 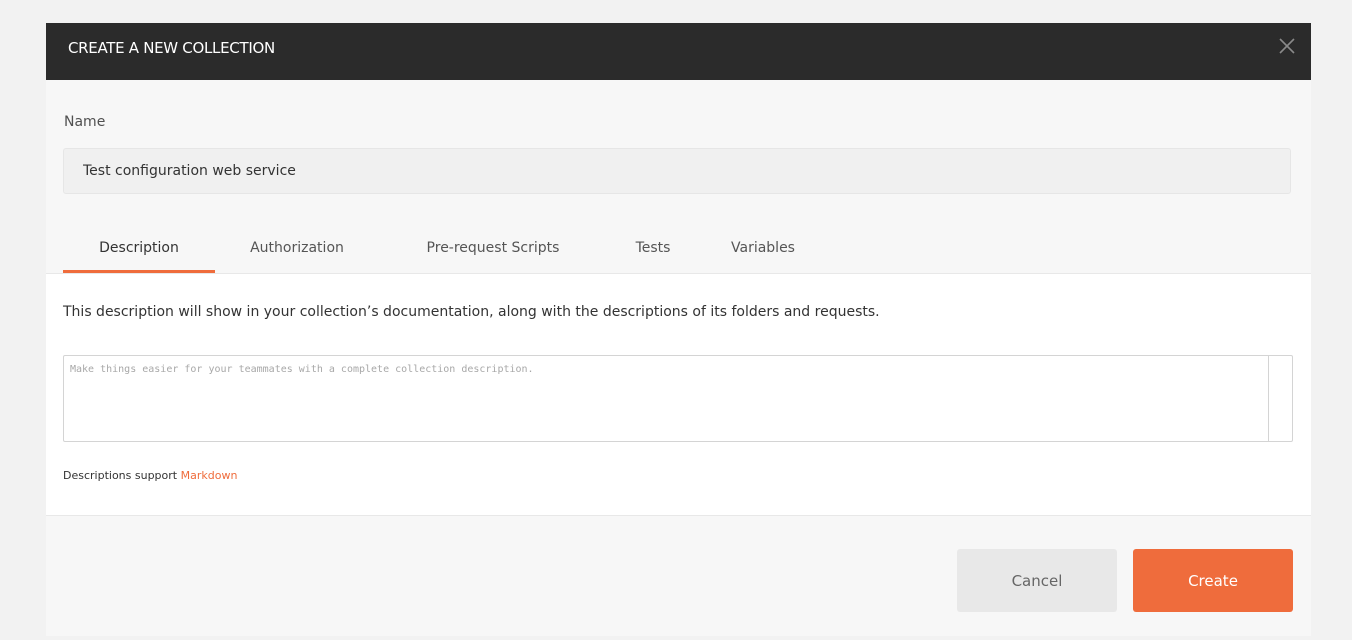 I want to click on dialog-header: CREATE A NEW COLLECTION, so click(x=678, y=51).